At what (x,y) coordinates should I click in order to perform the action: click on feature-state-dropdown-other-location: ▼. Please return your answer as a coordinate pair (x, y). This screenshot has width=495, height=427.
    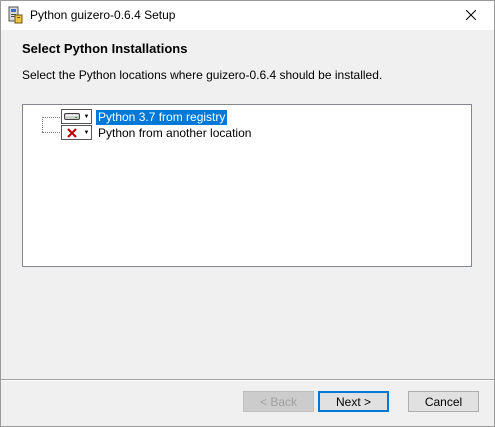
    Looking at the image, I should click on (76, 132).